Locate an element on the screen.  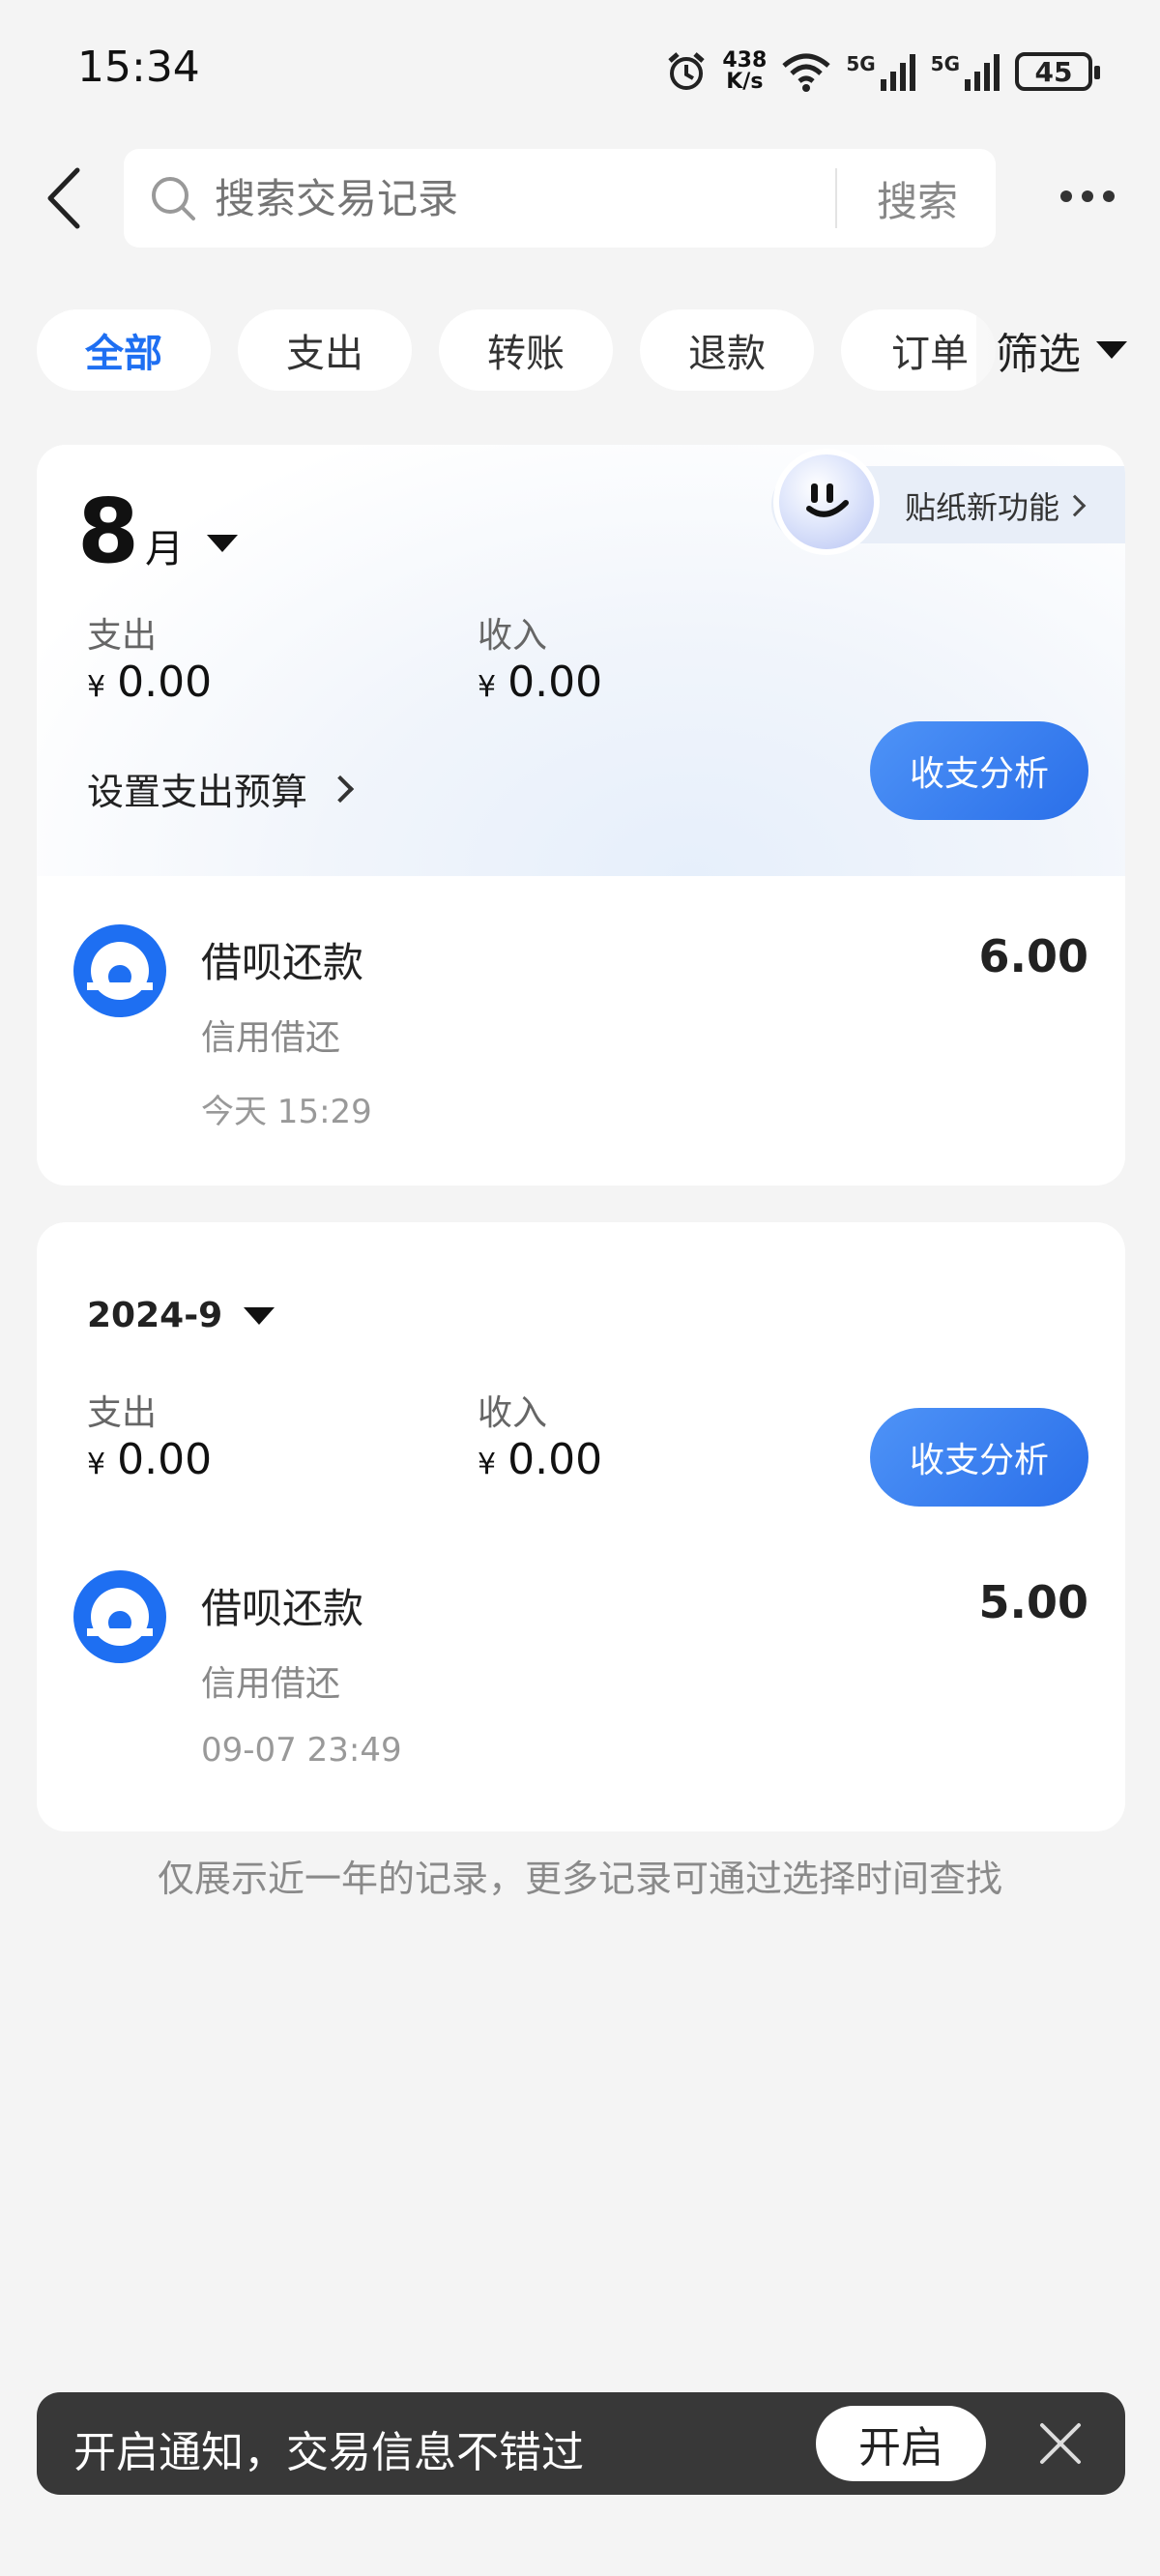
transaction-time: 09-07 23:49 is located at coordinates (302, 1750).